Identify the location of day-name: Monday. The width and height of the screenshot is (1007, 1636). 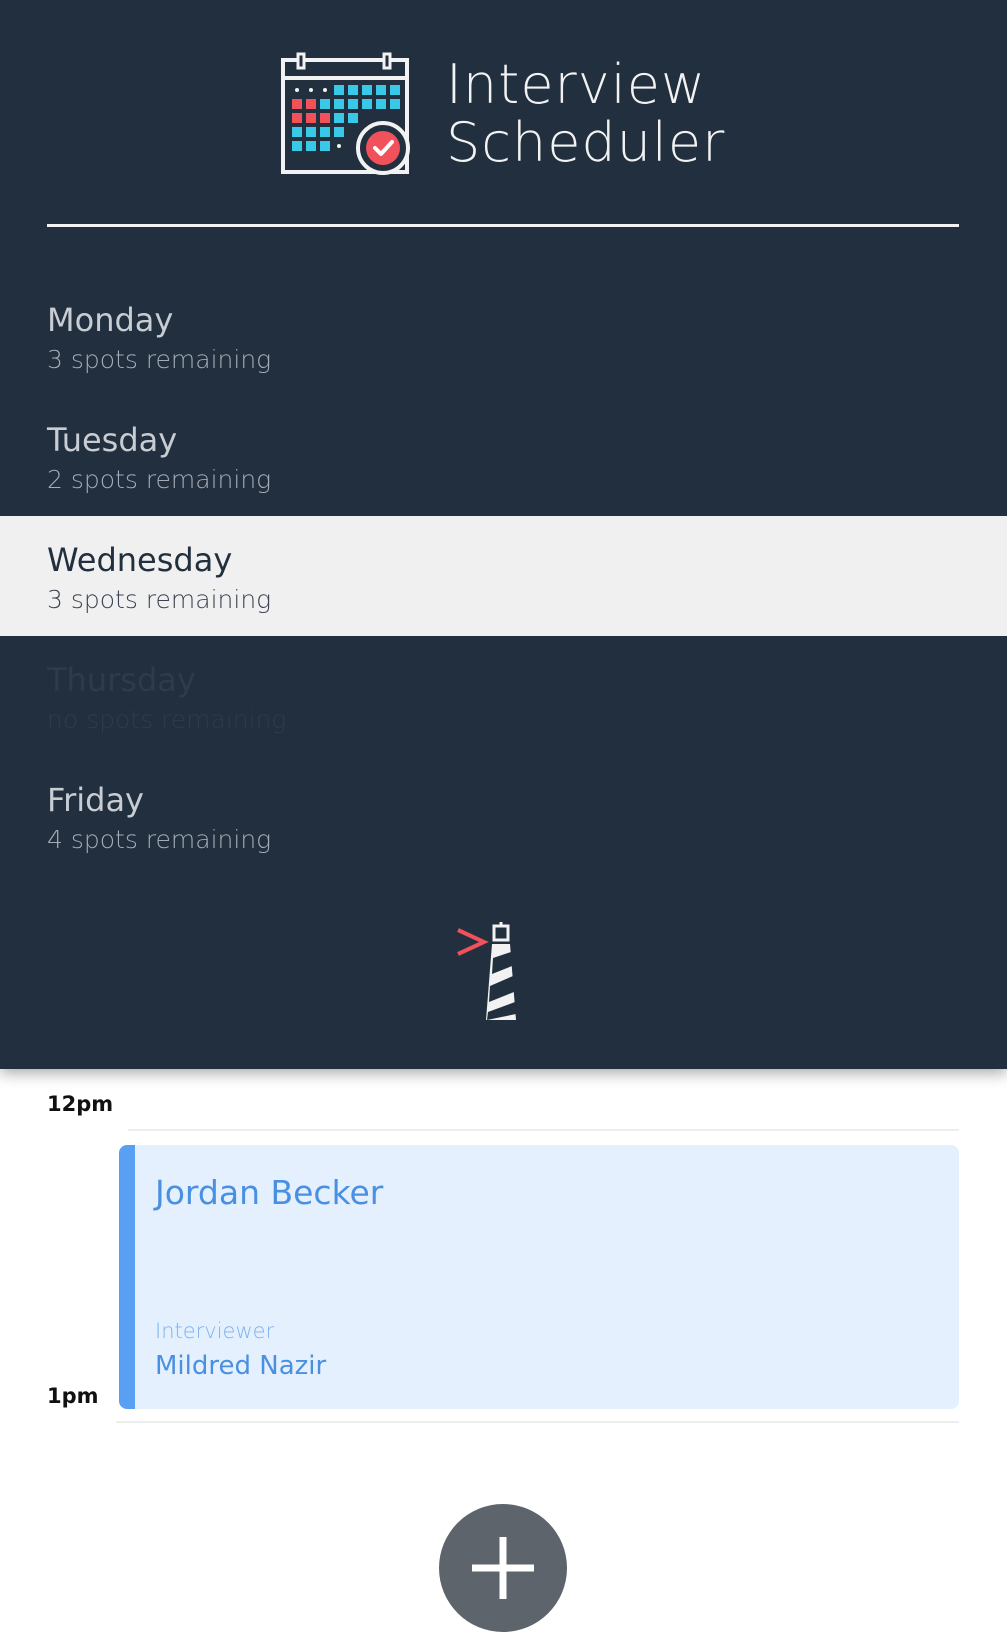
(110, 320).